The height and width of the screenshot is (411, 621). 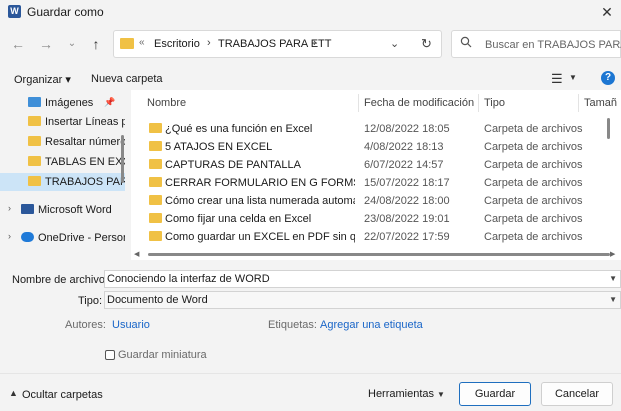 I want to click on tools-caret-icon: ▼, so click(x=441, y=394).